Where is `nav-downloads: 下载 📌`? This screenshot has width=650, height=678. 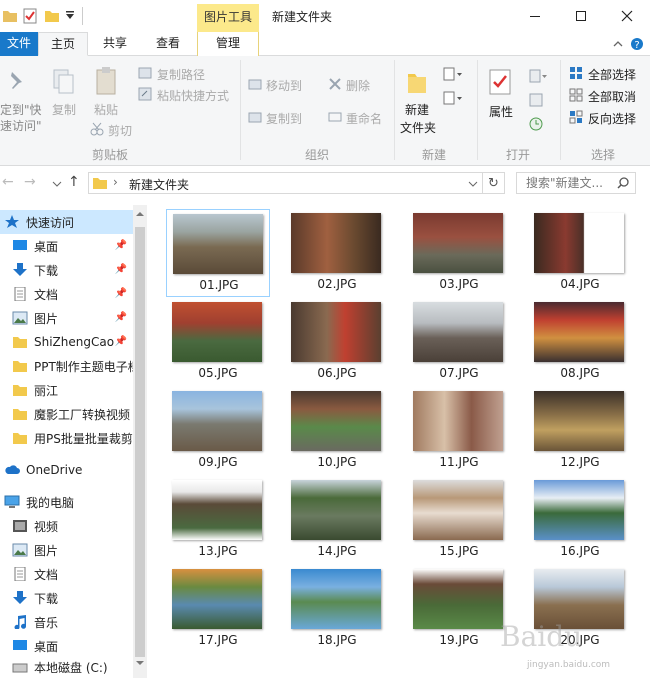
nav-downloads: 下载 📌 is located at coordinates (66, 270).